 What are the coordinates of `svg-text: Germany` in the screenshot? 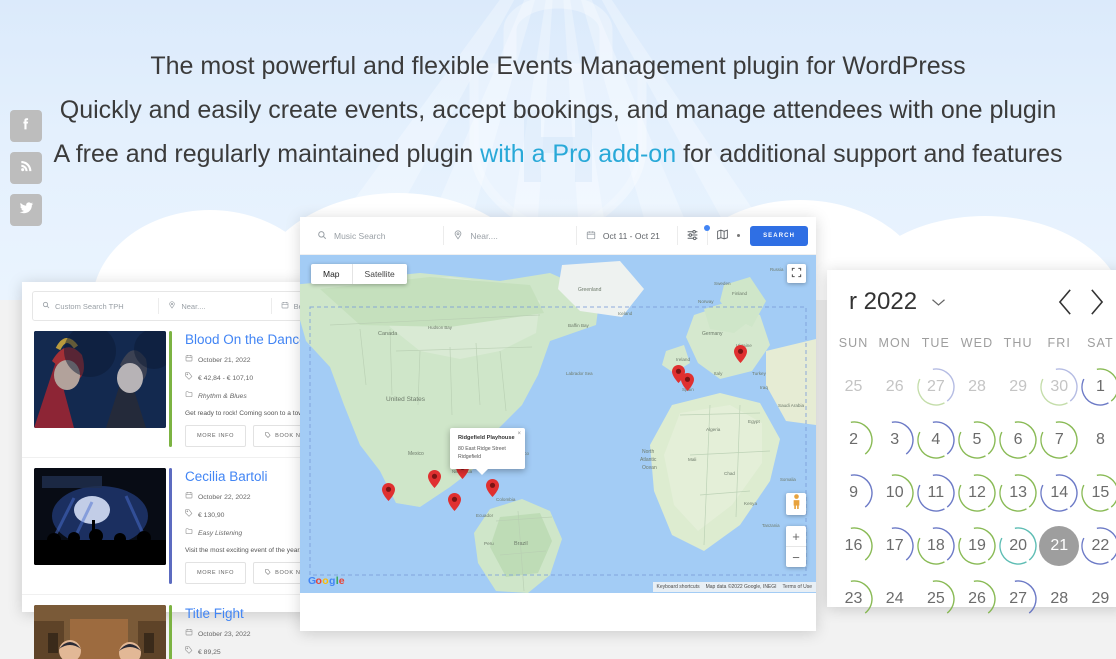 It's located at (712, 334).